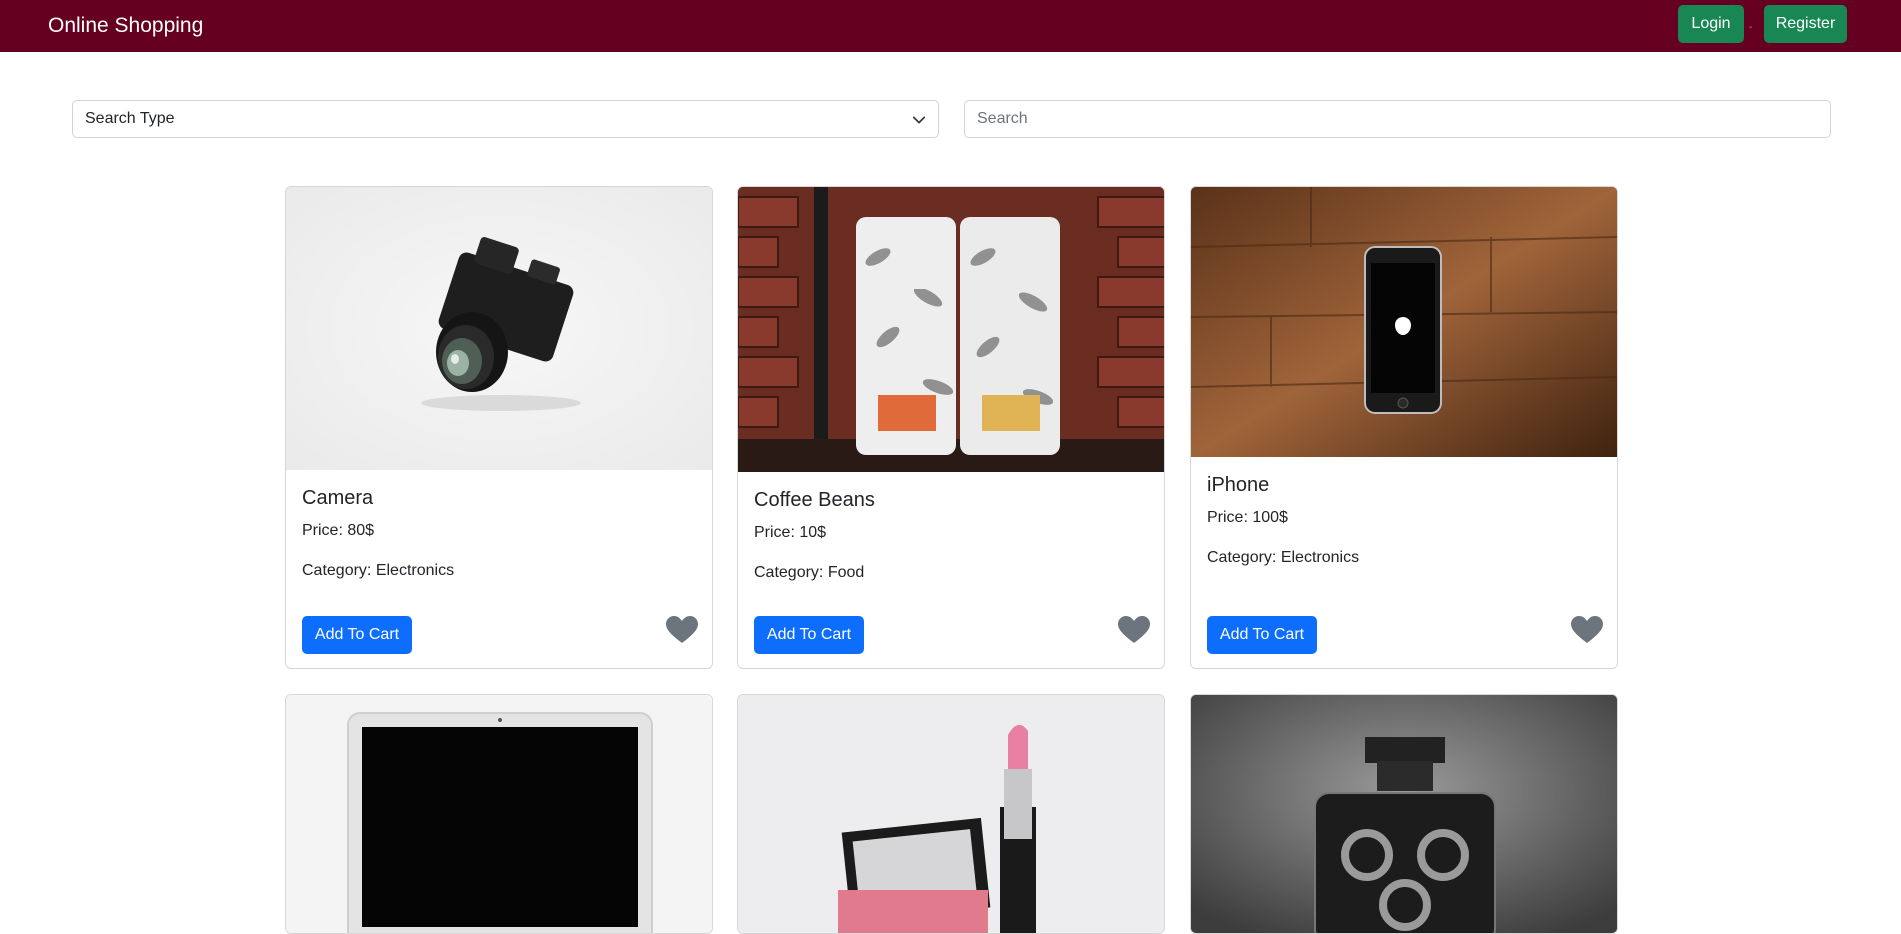 The height and width of the screenshot is (934, 1901). Describe the element at coordinates (1397, 119) in the screenshot. I see `search-input` at that location.